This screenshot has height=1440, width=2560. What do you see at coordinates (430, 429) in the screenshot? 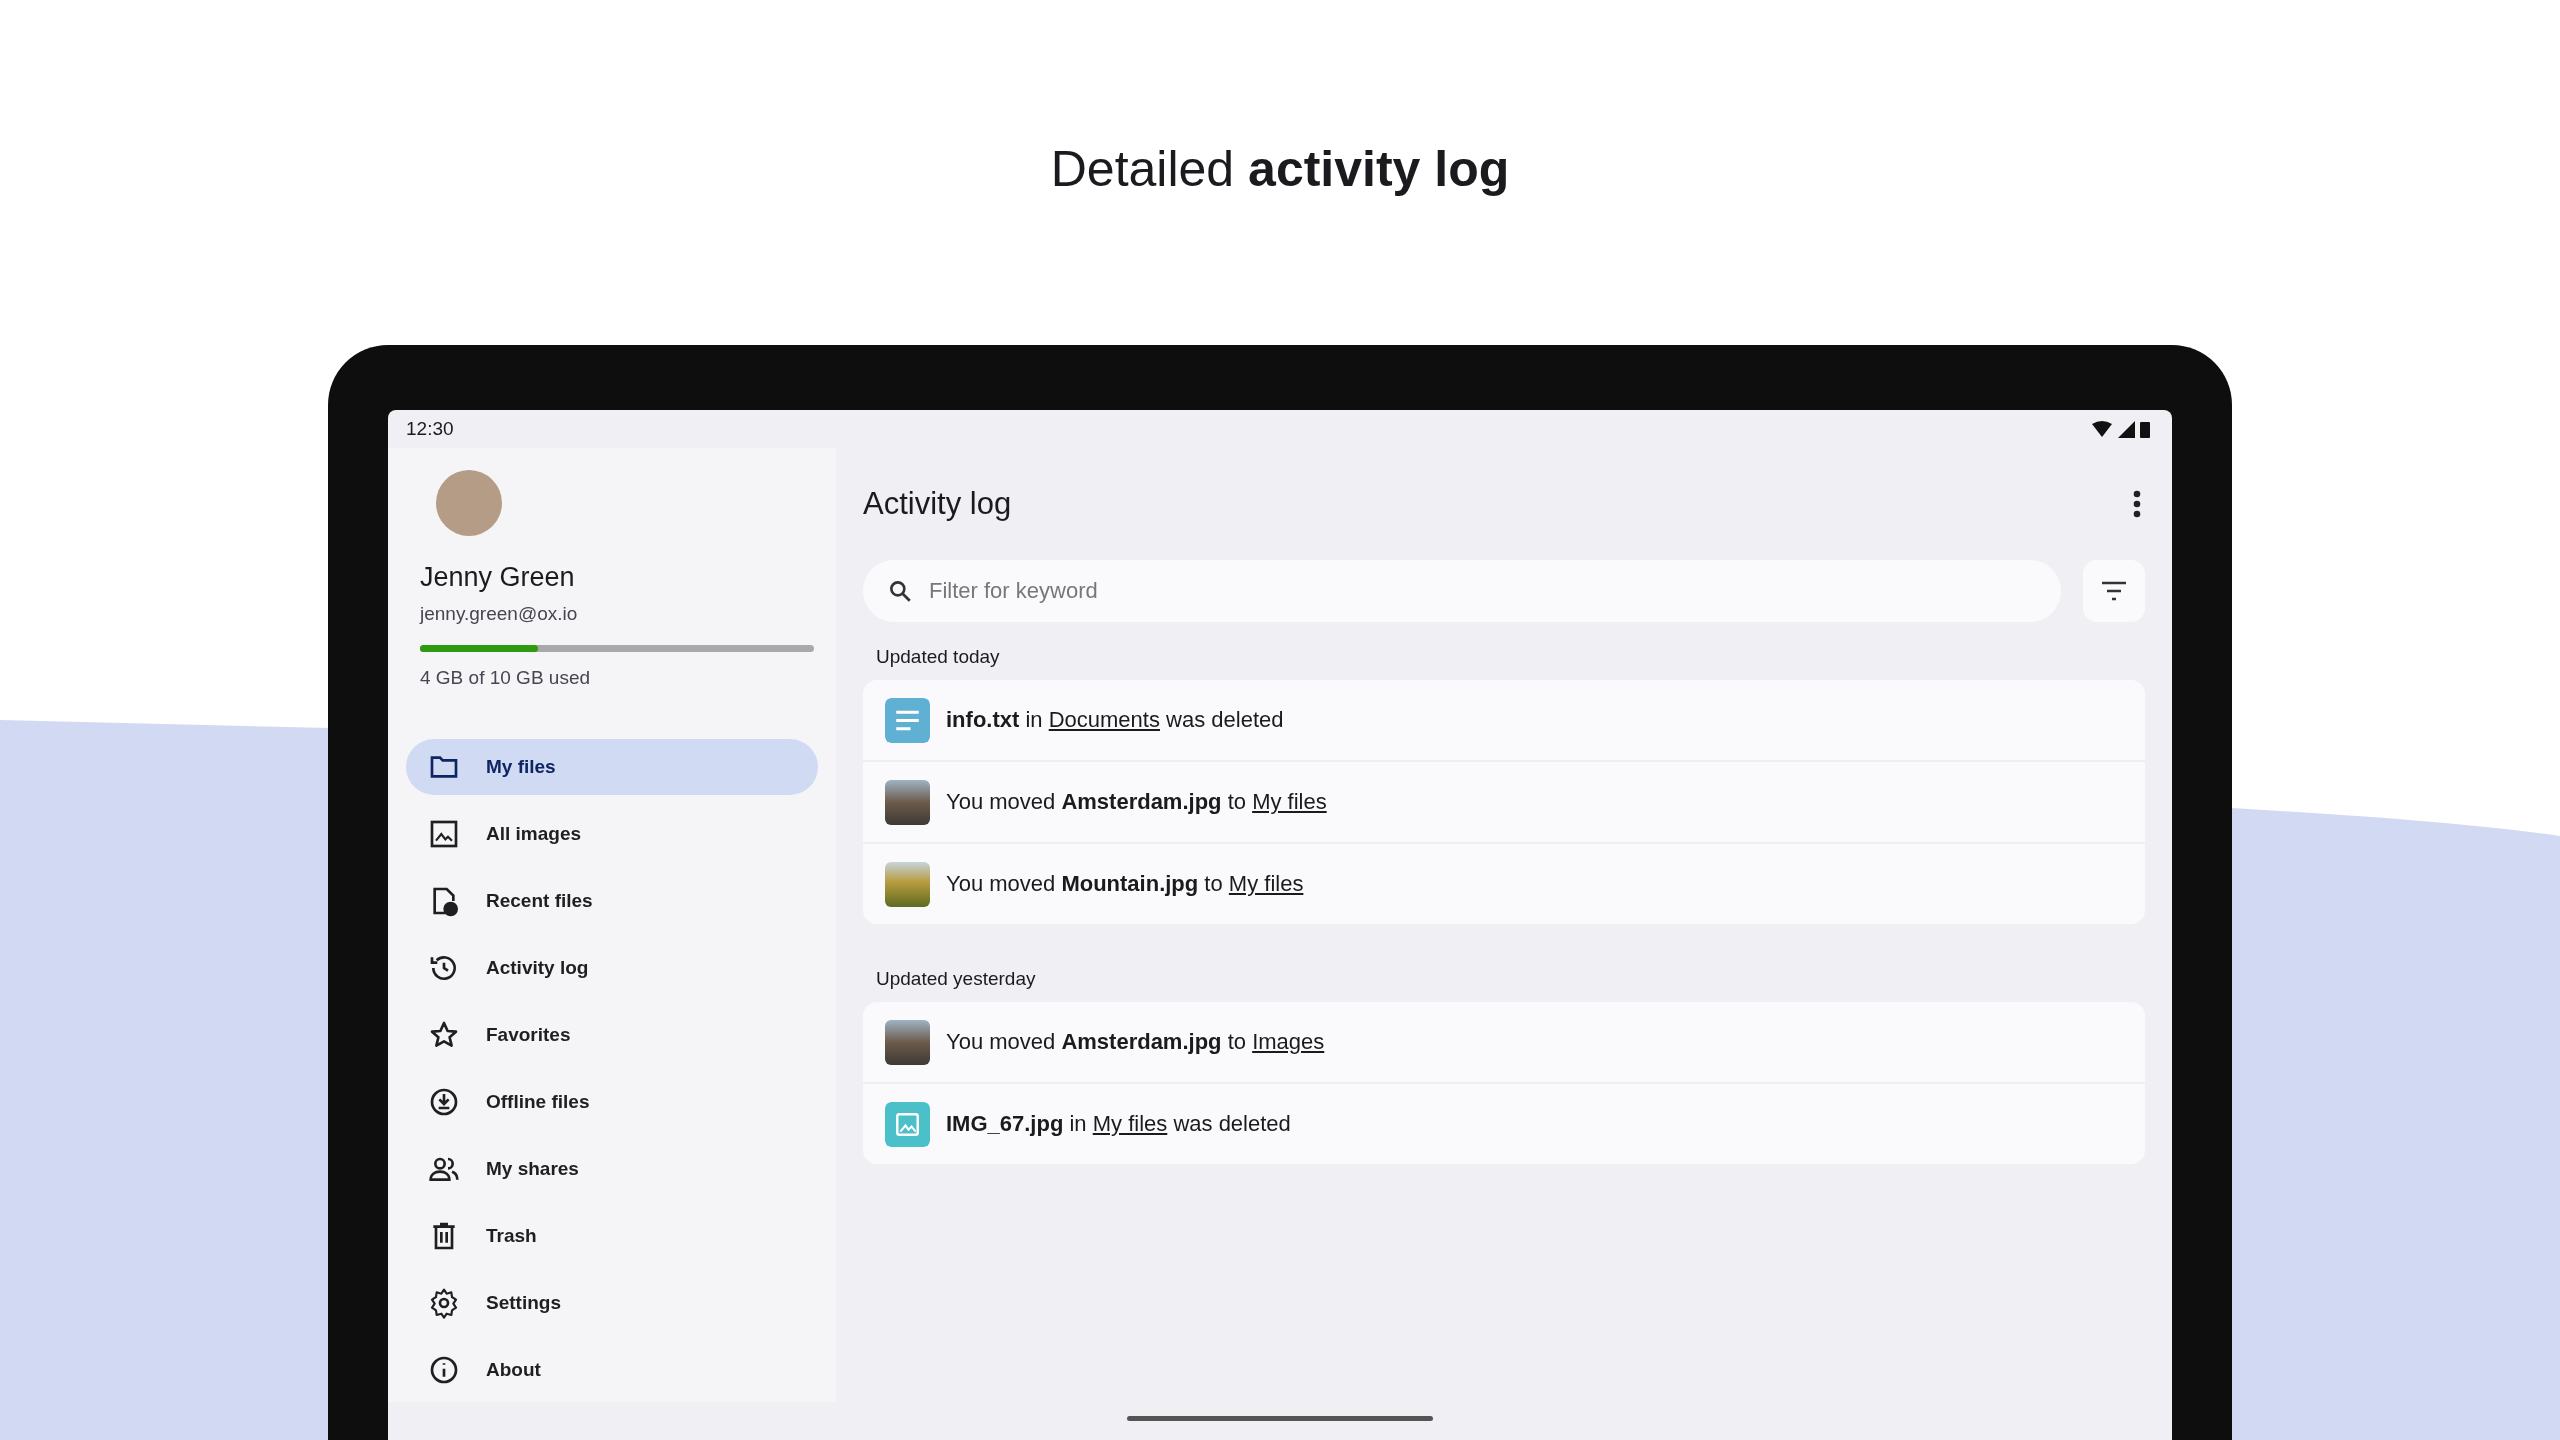
I see `status-time: 12:30` at bounding box center [430, 429].